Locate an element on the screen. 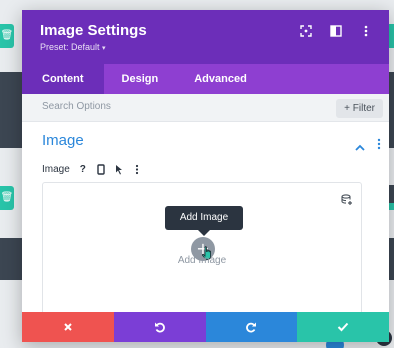  undo-button is located at coordinates (159, 327).